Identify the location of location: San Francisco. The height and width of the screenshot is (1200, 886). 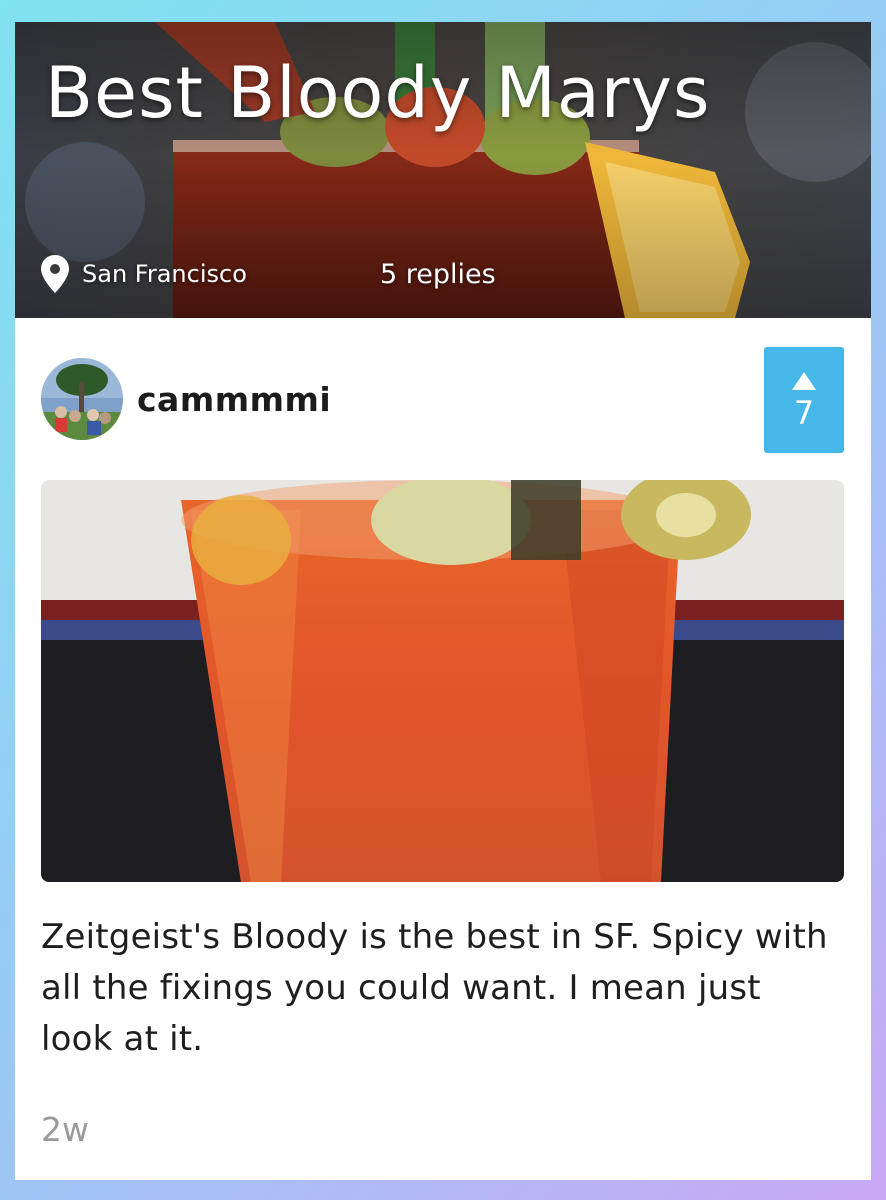
(143, 274).